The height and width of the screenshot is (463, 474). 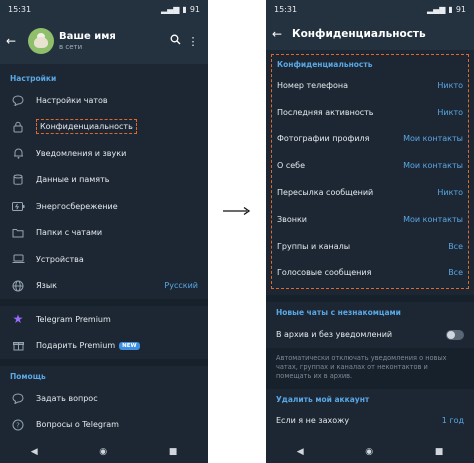 I want to click on gift-premium-item: Подарить Premium NEW, so click(x=104, y=346).